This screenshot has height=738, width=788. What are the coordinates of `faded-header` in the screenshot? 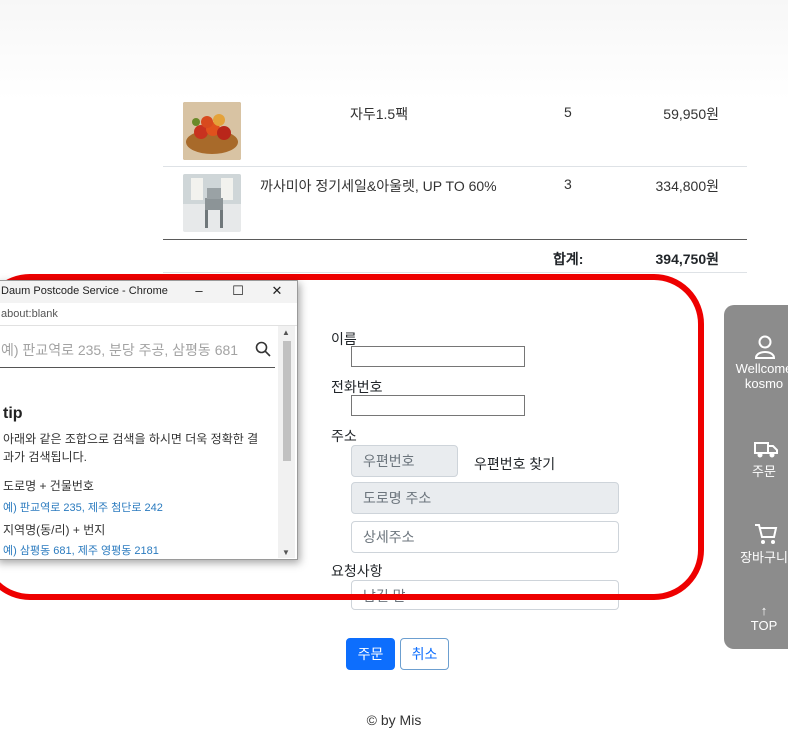 It's located at (394, 50).